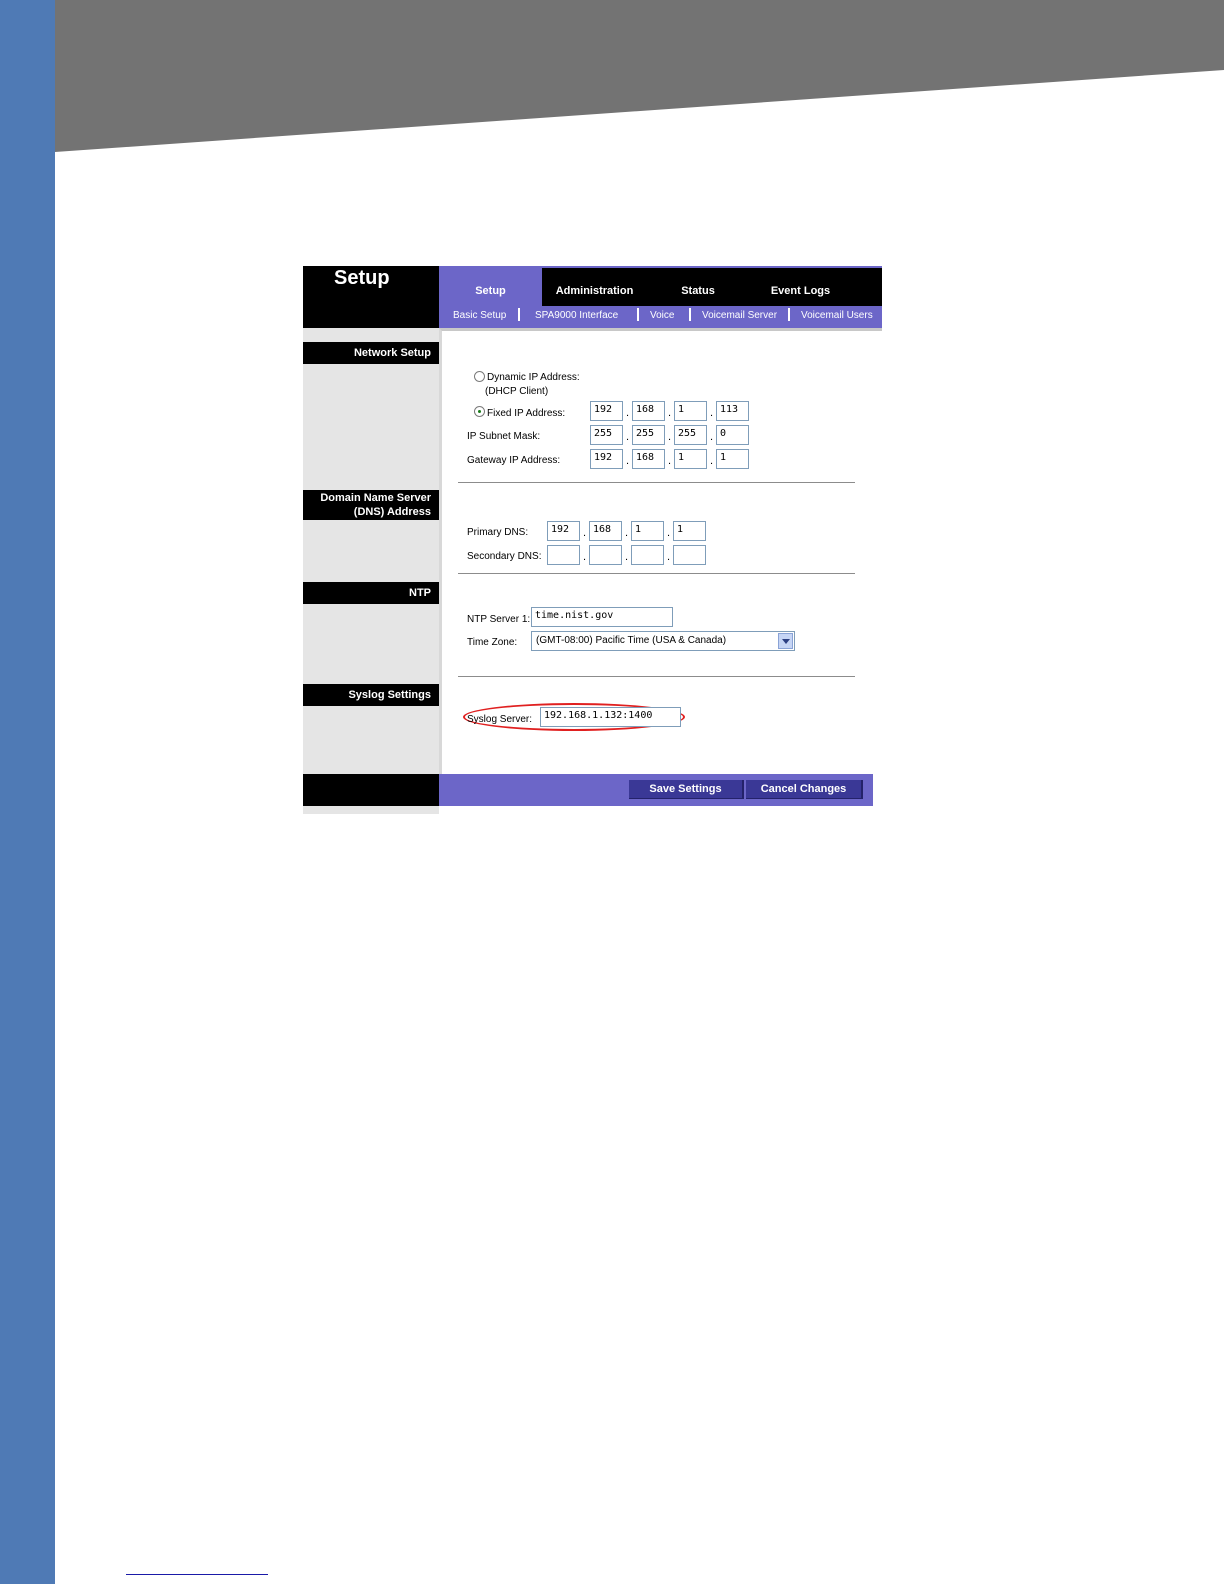  Describe the element at coordinates (420, 593) in the screenshot. I see `section-ntp-label: NTP` at that location.